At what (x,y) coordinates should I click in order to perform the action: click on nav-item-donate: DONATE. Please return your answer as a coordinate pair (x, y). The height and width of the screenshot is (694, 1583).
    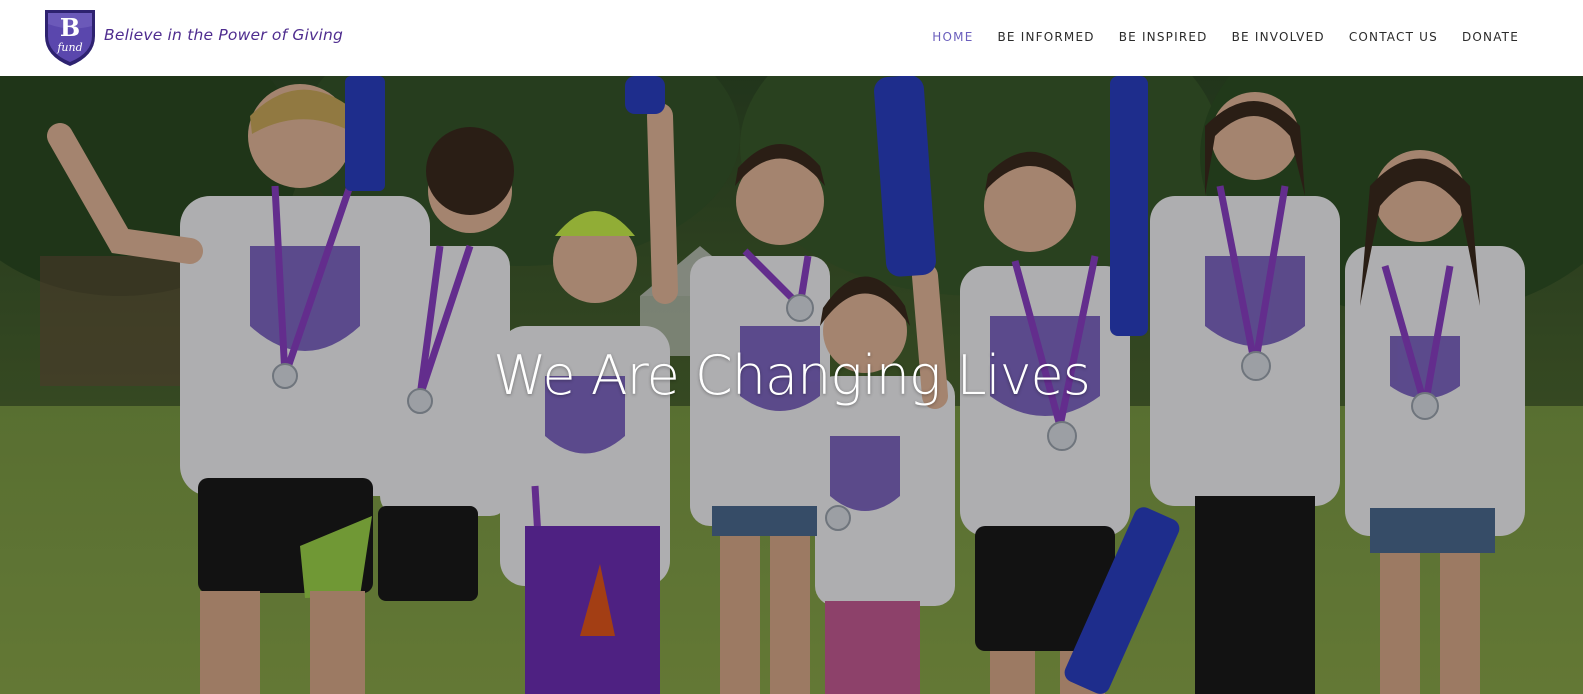
    Looking at the image, I should click on (1490, 37).